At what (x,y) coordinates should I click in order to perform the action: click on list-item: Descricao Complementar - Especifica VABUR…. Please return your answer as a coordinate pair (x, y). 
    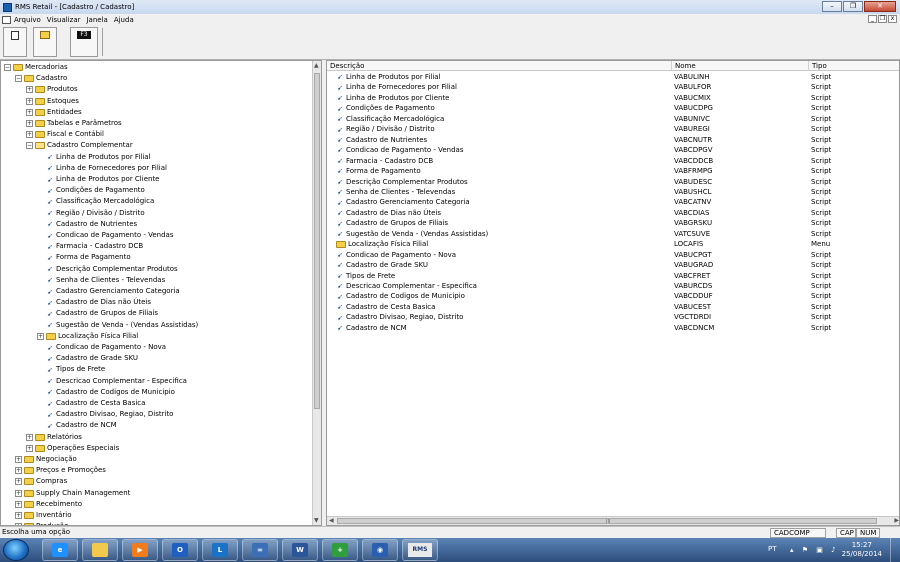
    Looking at the image, I should click on (613, 286).